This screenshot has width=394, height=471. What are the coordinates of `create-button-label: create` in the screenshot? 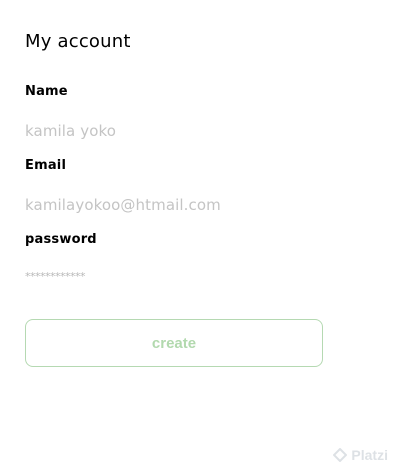 It's located at (174, 343).